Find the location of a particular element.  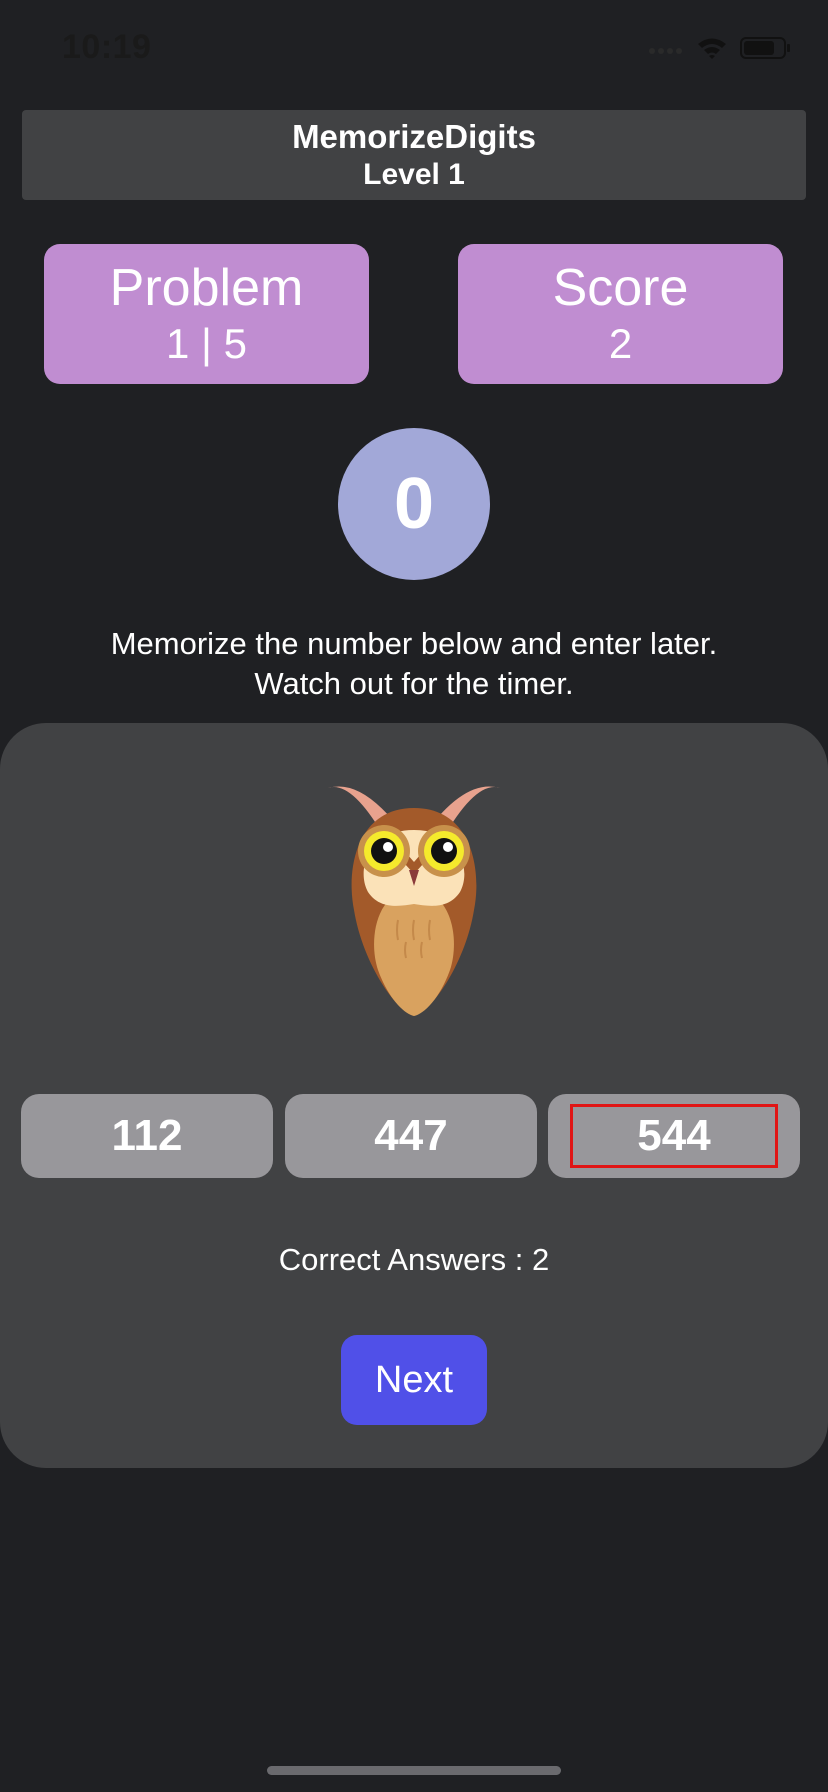

instructions-line-2: Watch out for the timer. is located at coordinates (414, 683).